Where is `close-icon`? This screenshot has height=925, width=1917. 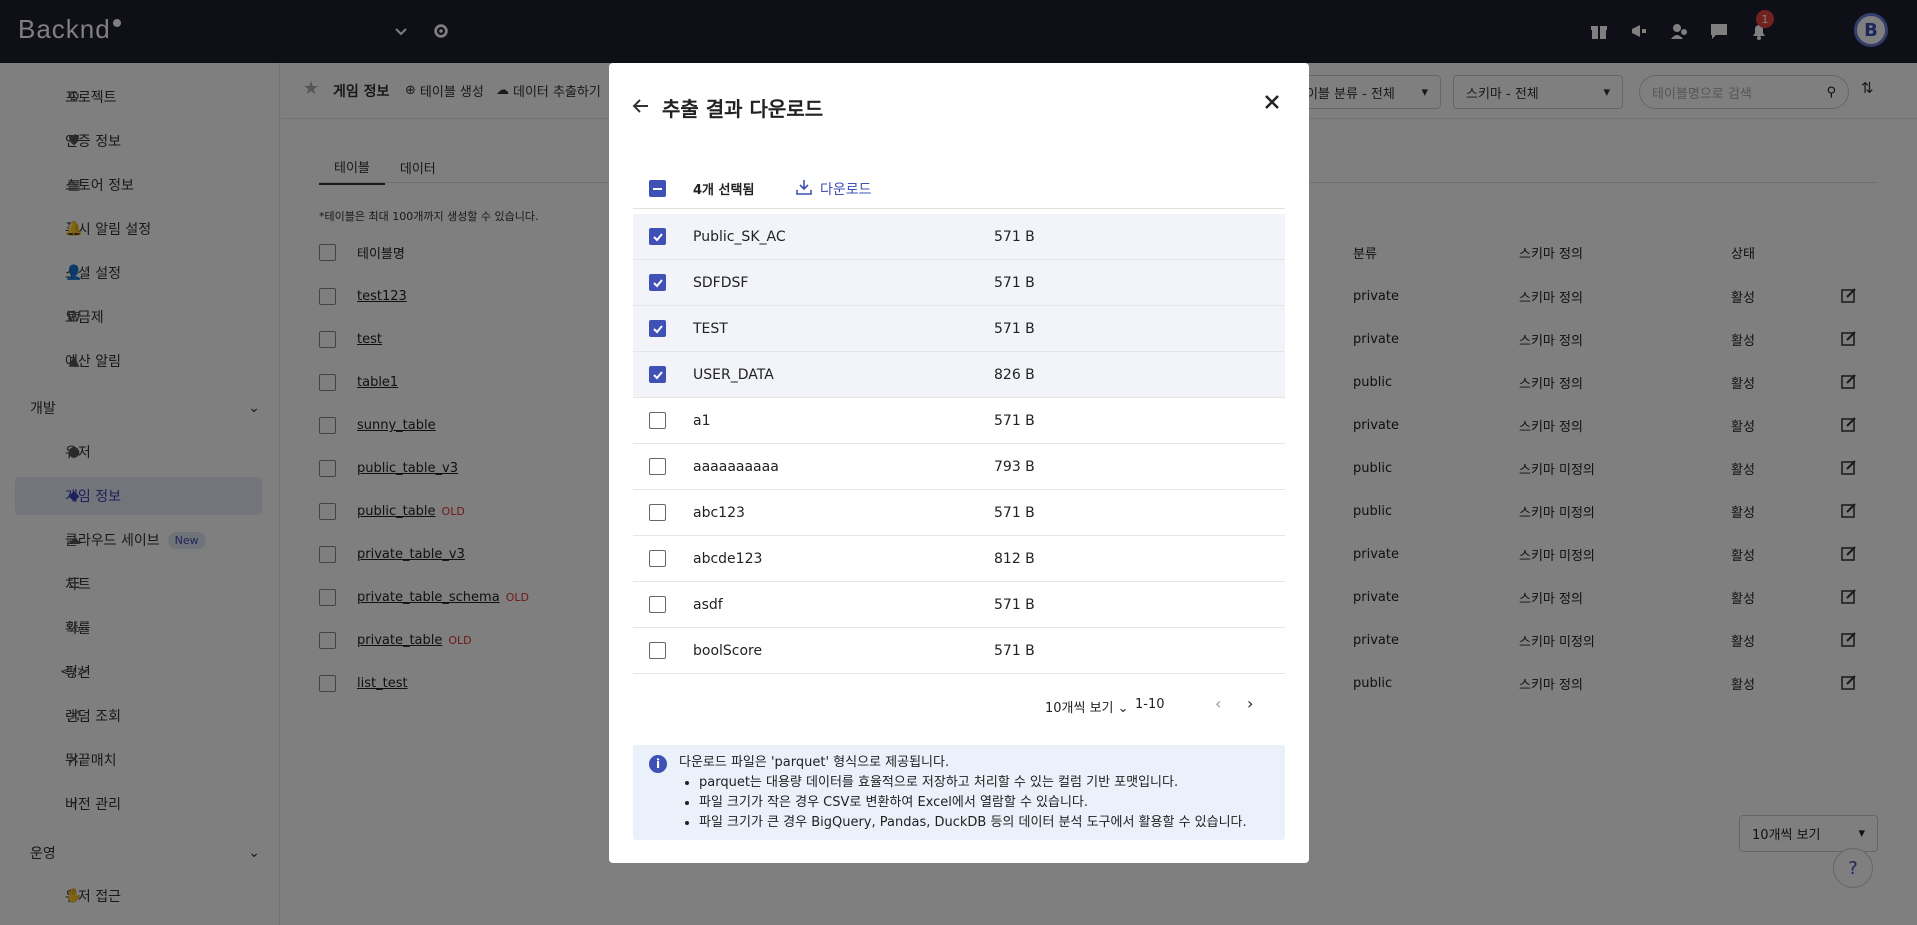
close-icon is located at coordinates (1272, 102).